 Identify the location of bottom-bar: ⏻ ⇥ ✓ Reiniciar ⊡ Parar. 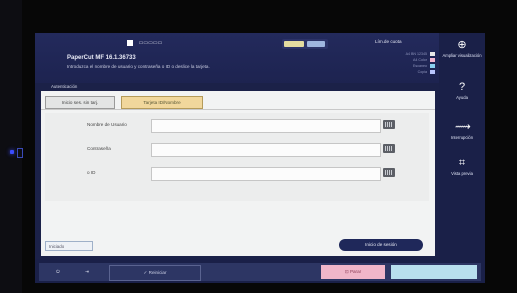
(260, 271).